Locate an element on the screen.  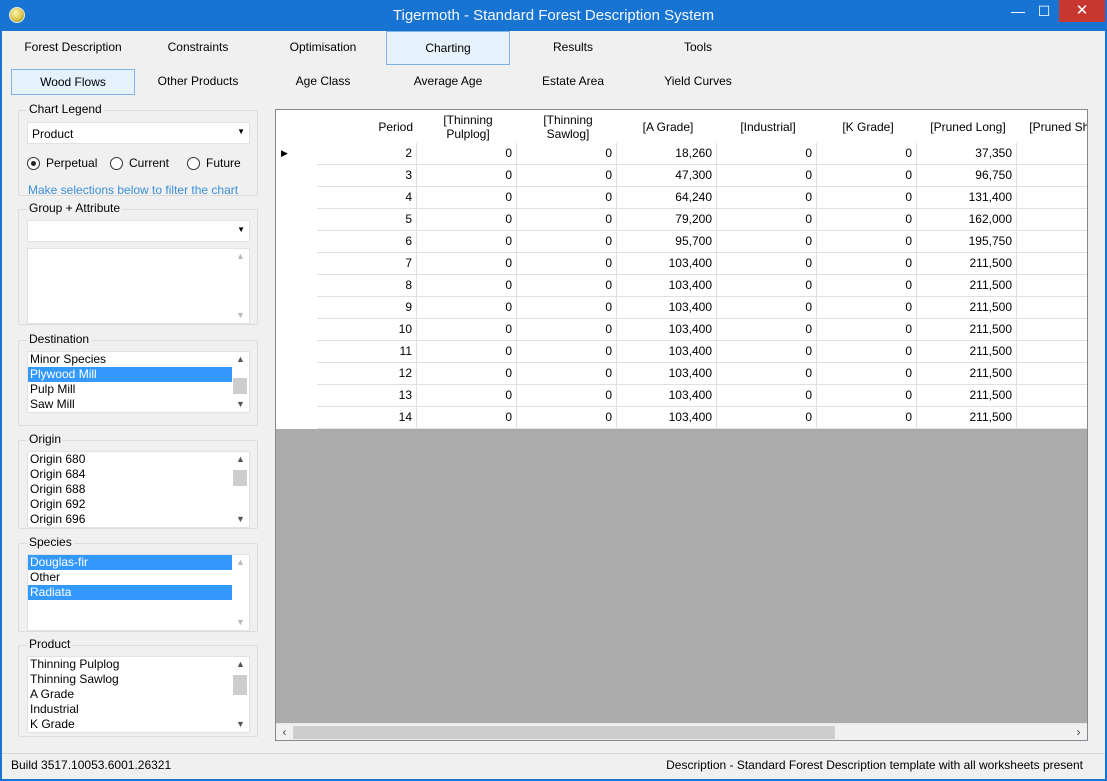
list-item: Pulp Mill is located at coordinates (130, 389).